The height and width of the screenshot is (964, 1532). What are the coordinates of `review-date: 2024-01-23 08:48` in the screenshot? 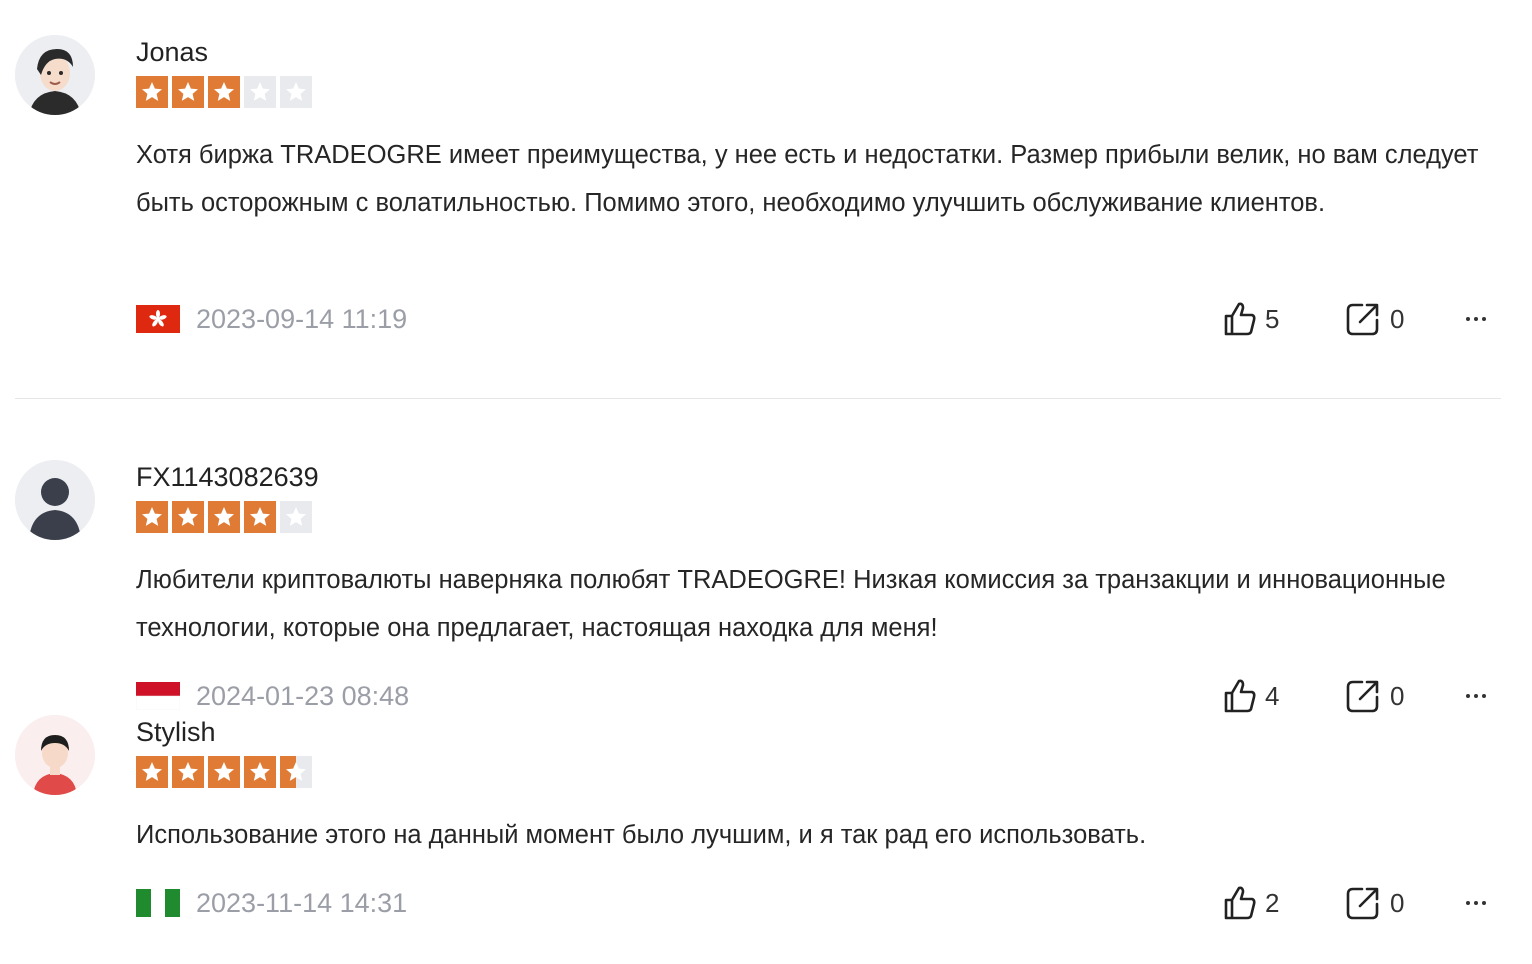 It's located at (303, 696).